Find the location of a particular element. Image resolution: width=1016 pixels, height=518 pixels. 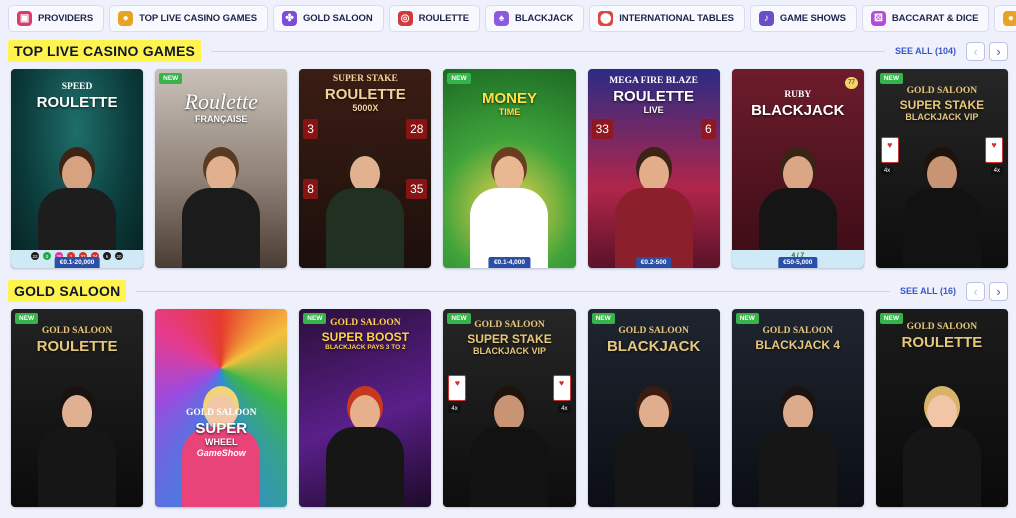

game-card-money-time: NEW MONEY TIME €0.1-4,000 is located at coordinates (509, 168).